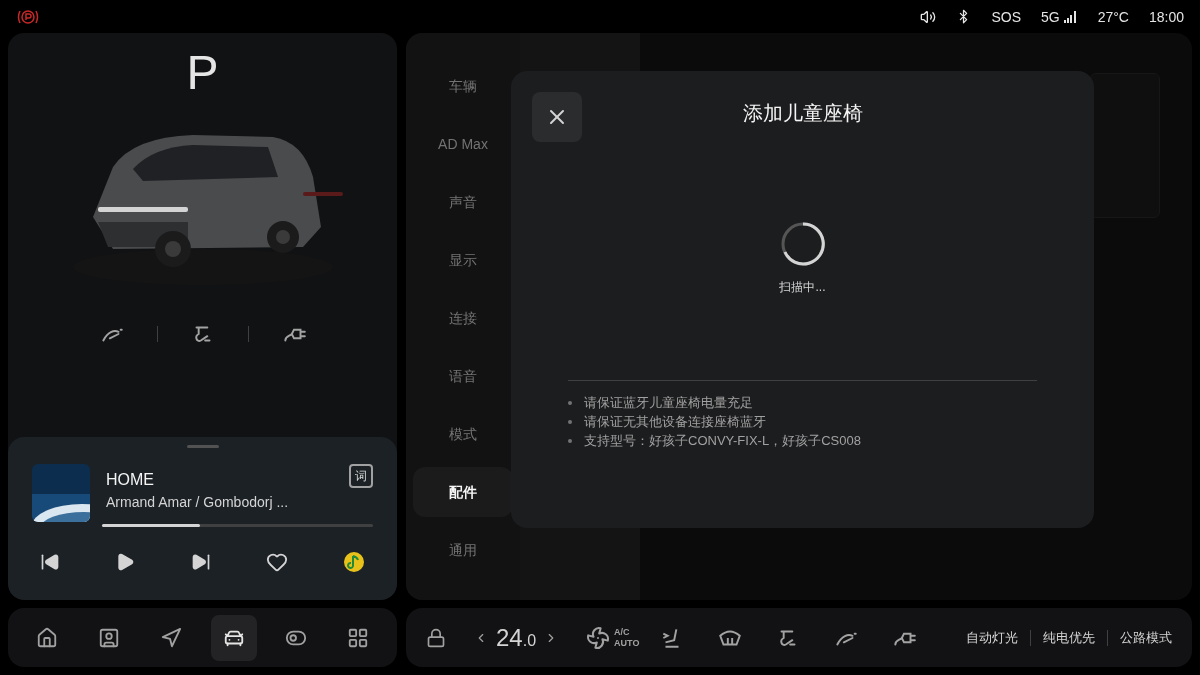  Describe the element at coordinates (47, 637) in the screenshot. I see `home-icon` at that location.